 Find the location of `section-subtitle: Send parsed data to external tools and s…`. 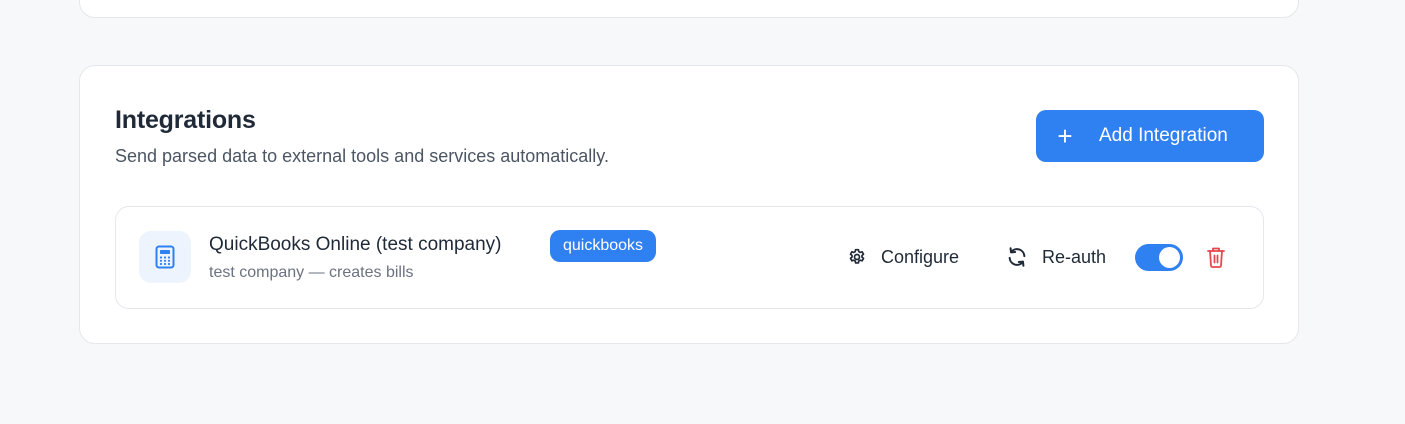

section-subtitle: Send parsed data to external tools and s… is located at coordinates (362, 156).